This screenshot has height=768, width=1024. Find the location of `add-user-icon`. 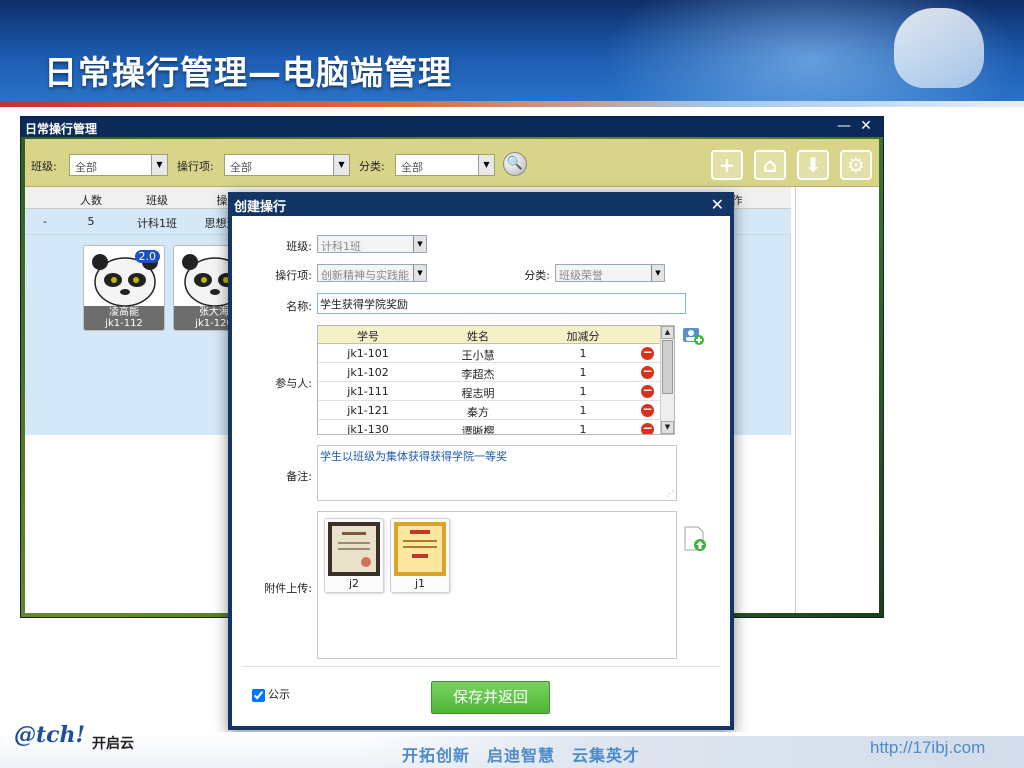

add-user-icon is located at coordinates (694, 336).